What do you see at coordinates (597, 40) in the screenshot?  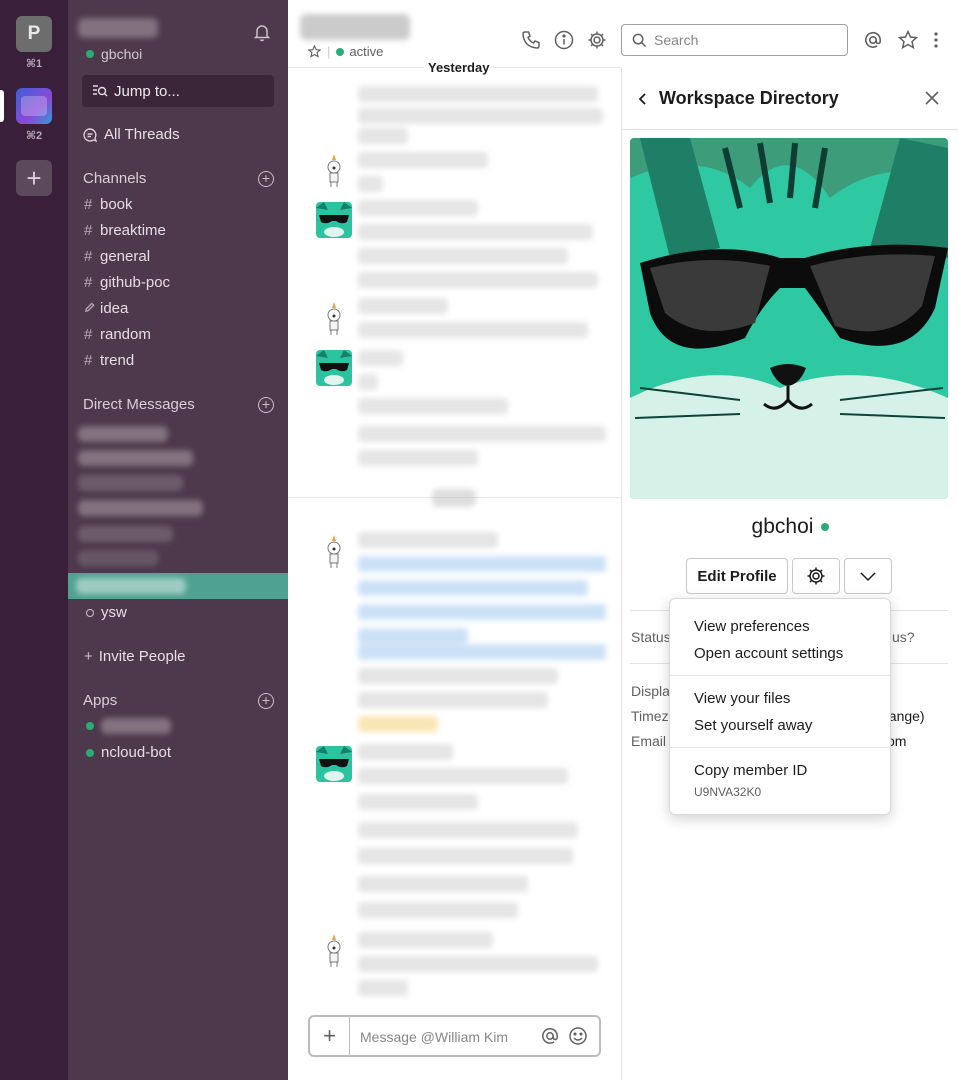 I see `gear-icon` at bounding box center [597, 40].